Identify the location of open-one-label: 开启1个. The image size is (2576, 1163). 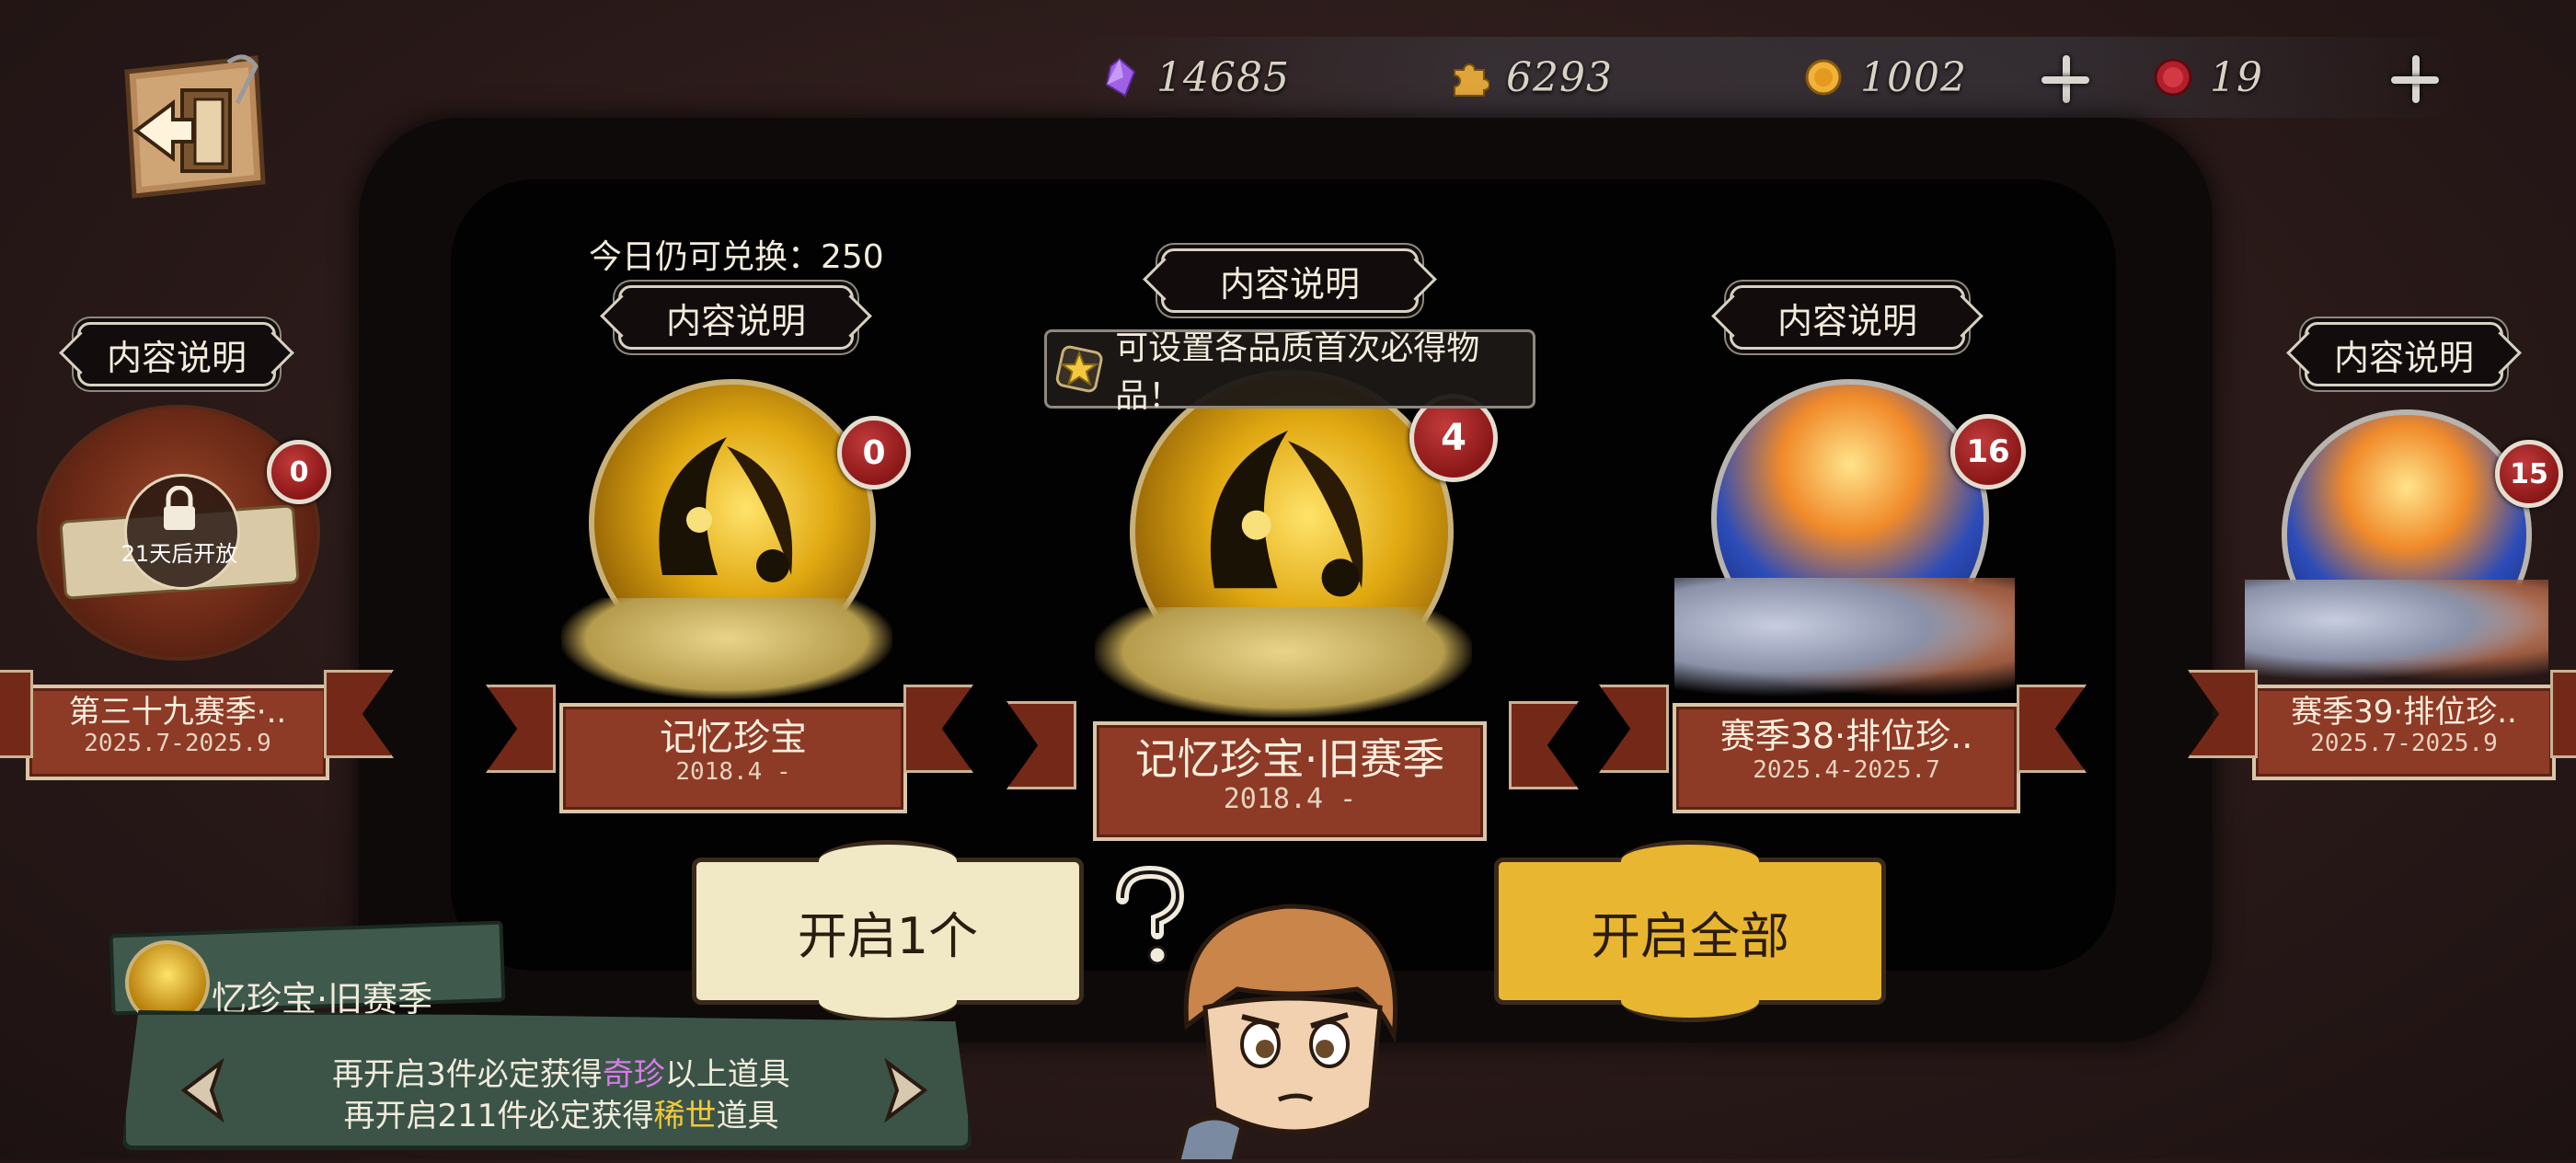
(888, 936).